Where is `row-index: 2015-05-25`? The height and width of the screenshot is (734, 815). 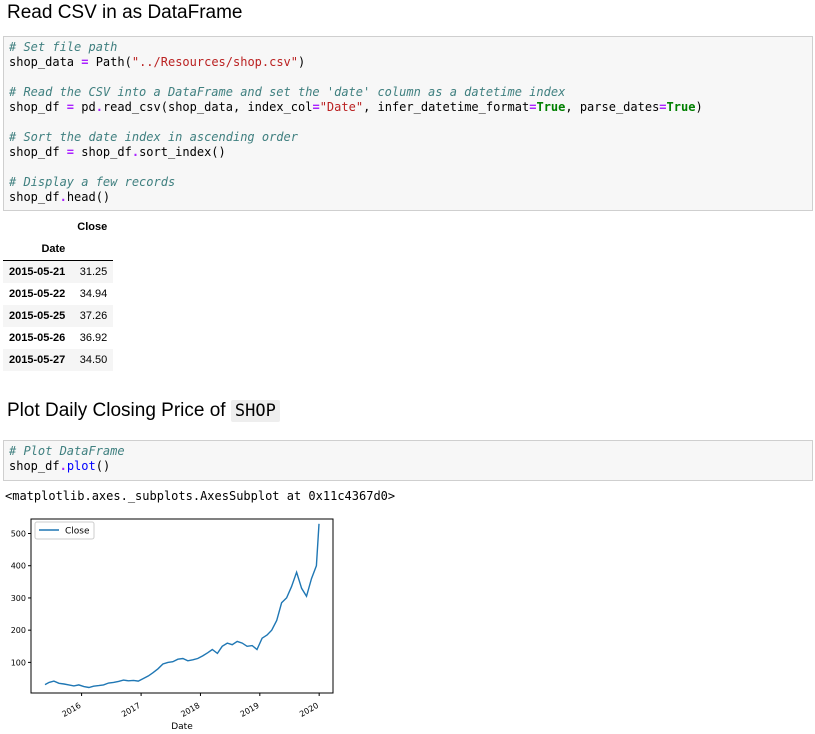
row-index: 2015-05-25 is located at coordinates (37, 316).